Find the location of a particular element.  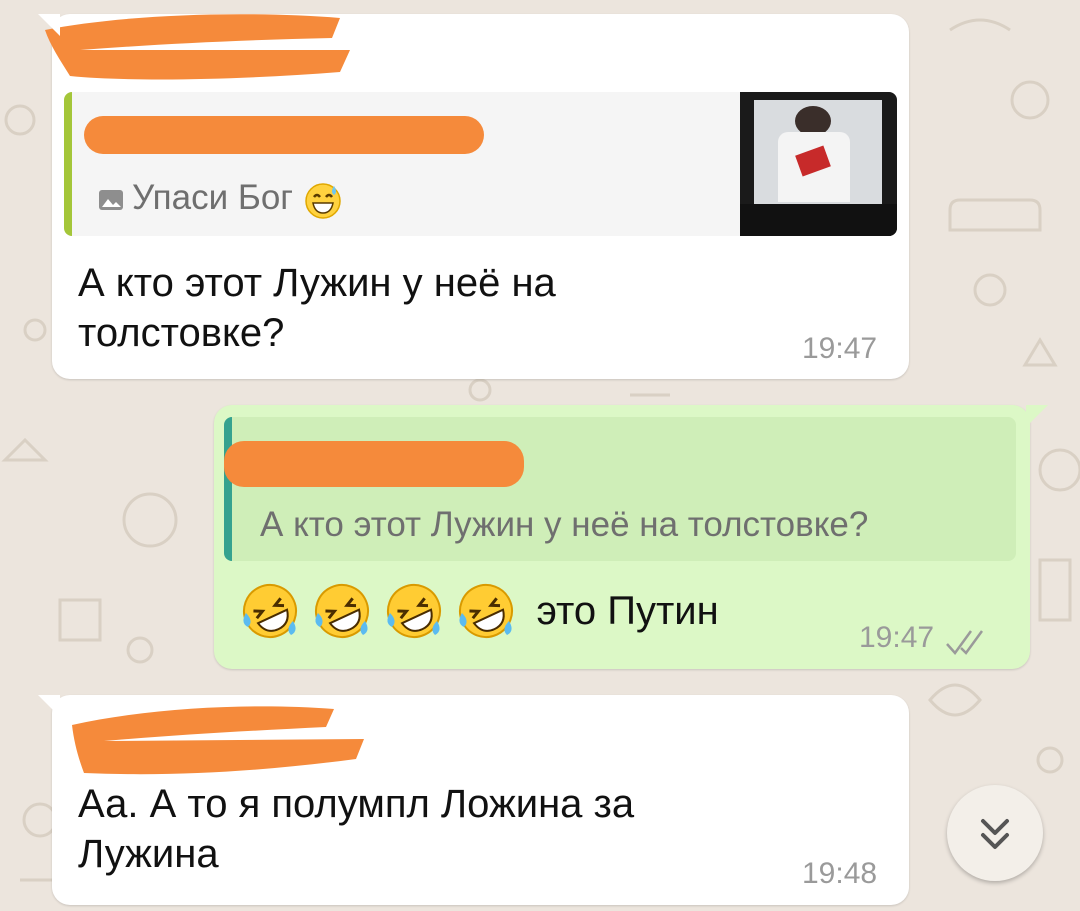

message-text: А кто этот Лужин у неё на толстовке? is located at coordinates (317, 308).